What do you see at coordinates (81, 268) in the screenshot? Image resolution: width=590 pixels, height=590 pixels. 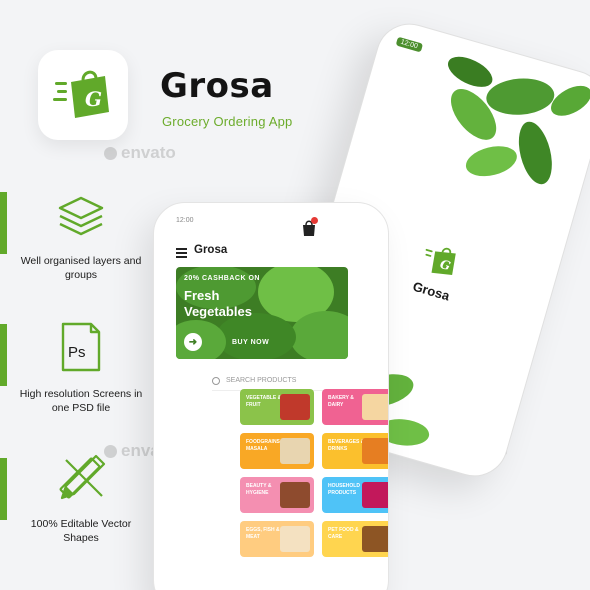 I see `feature-label-layers: Well organised layers and groups` at bounding box center [81, 268].